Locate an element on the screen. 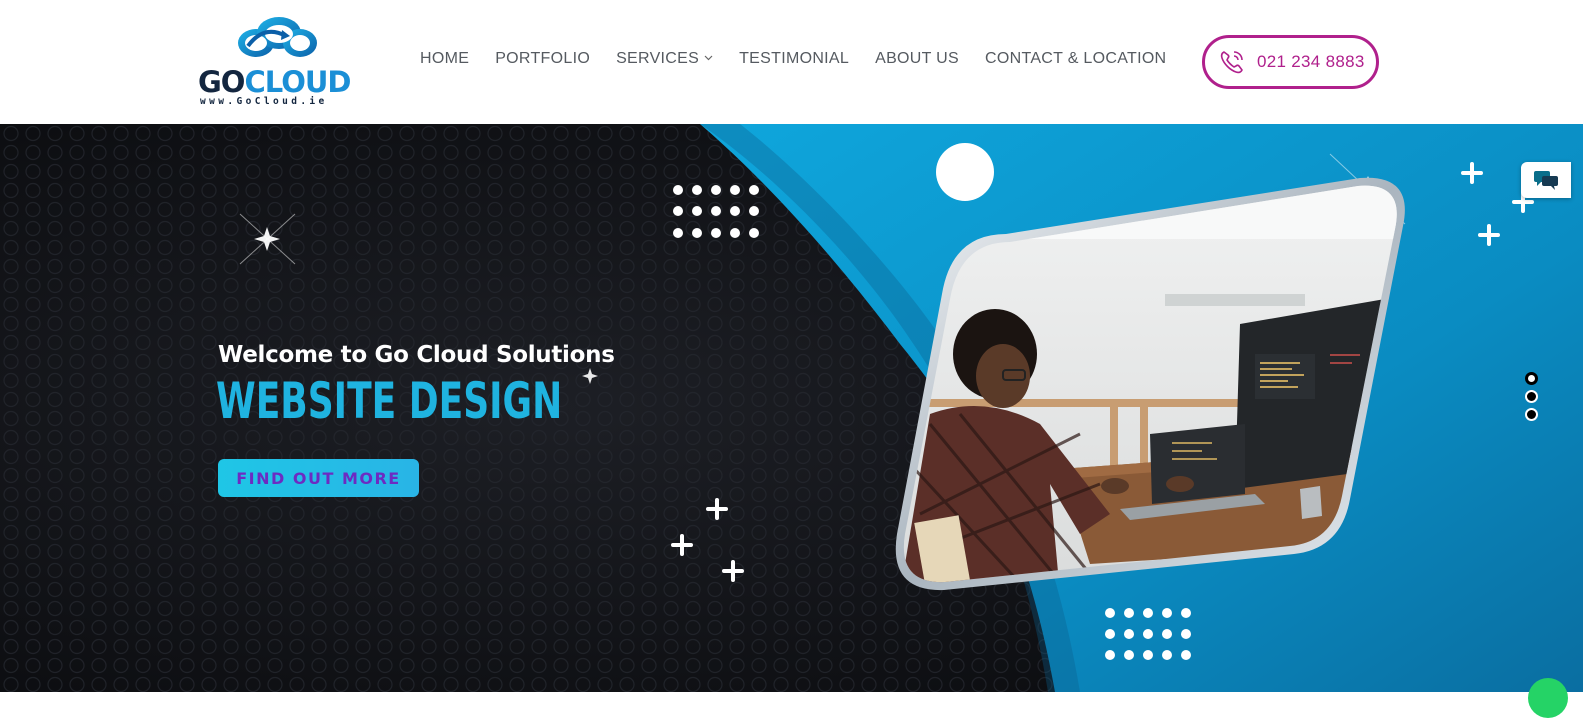  nav-portfolio-label: PORTFOLIO is located at coordinates (543, 58).